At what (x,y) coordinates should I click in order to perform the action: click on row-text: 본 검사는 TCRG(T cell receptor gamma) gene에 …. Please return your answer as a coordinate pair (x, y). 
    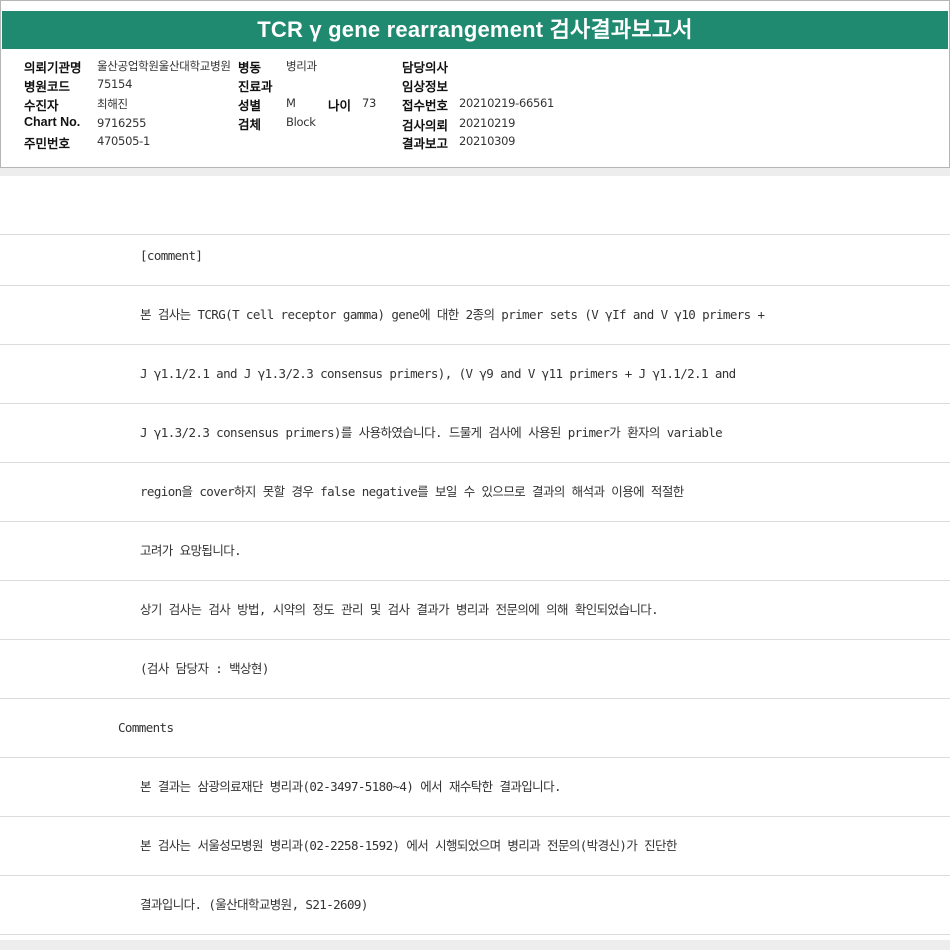
    Looking at the image, I should click on (452, 314).